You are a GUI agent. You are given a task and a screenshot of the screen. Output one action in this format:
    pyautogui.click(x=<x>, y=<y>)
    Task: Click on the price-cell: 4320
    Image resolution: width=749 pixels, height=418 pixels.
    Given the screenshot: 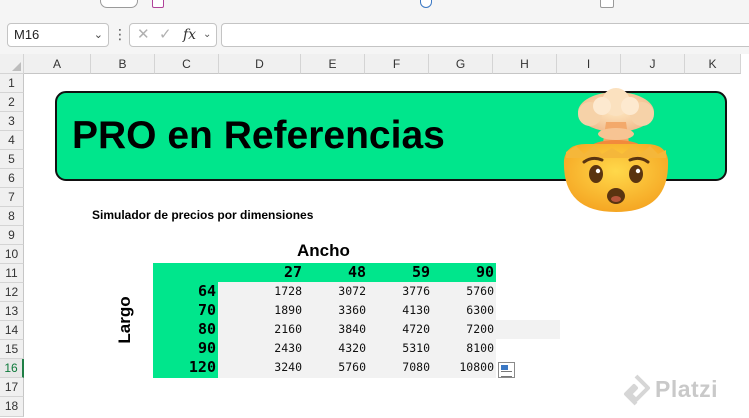 What is the action you would take?
    pyautogui.click(x=336, y=348)
    